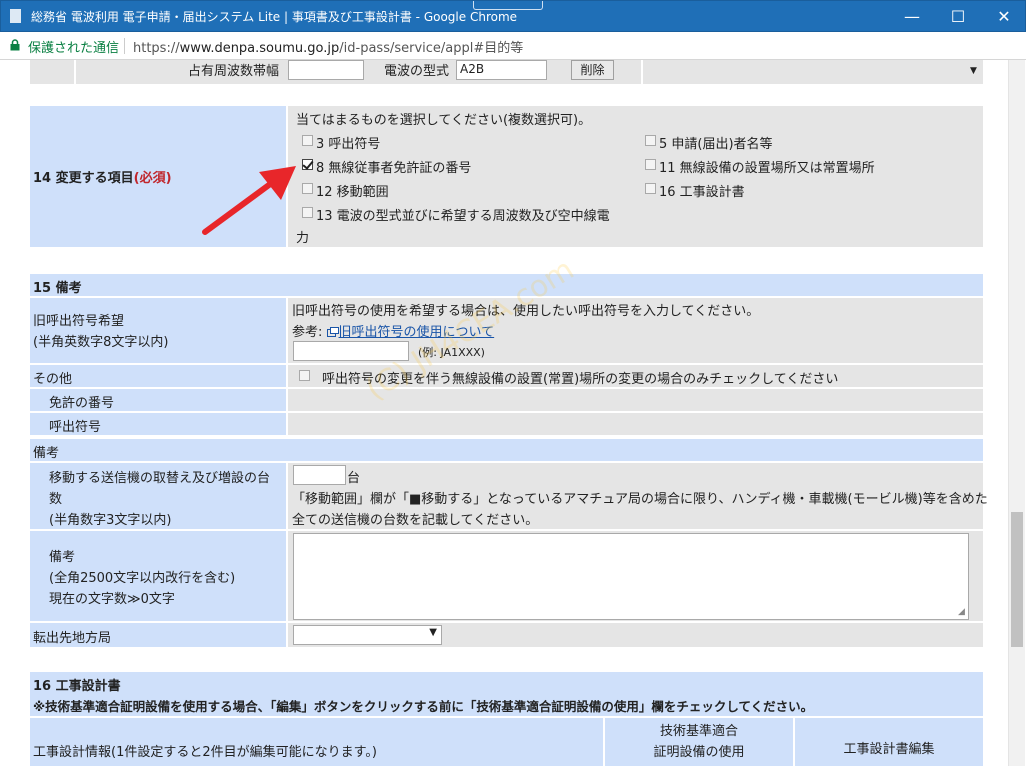  I want to click on transmitters-note-2: 全ての送信機の台数を記載してください。, so click(415, 520).